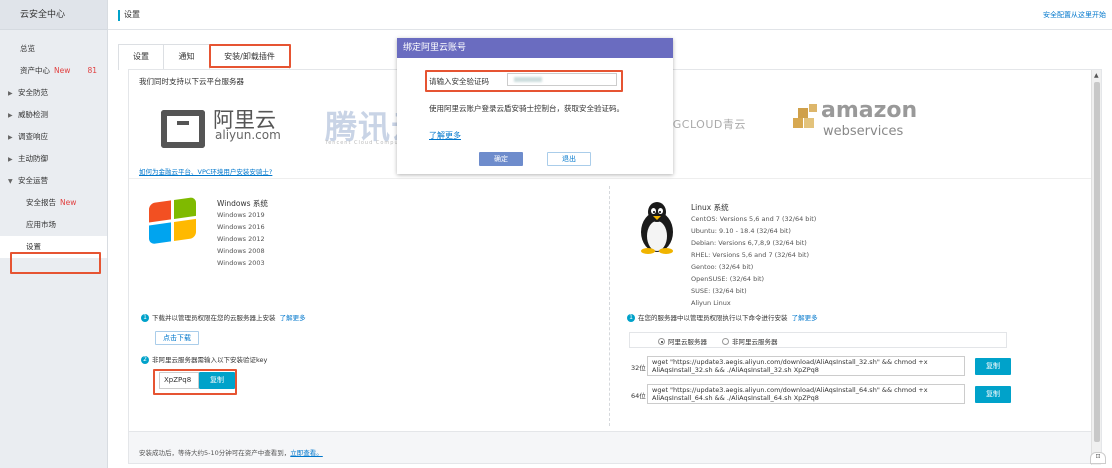  Describe the element at coordinates (248, 135) in the screenshot. I see `aliyun-logo-en: aliyun.com` at that location.